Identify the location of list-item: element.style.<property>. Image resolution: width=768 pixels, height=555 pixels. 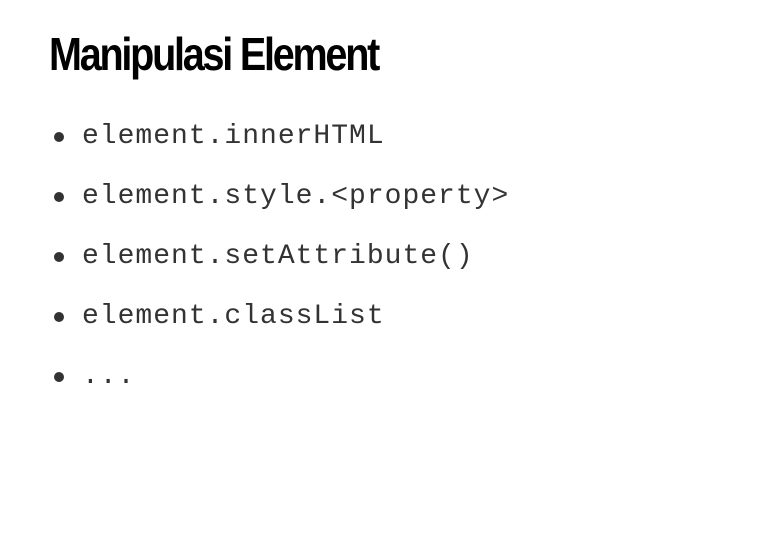
(281, 197).